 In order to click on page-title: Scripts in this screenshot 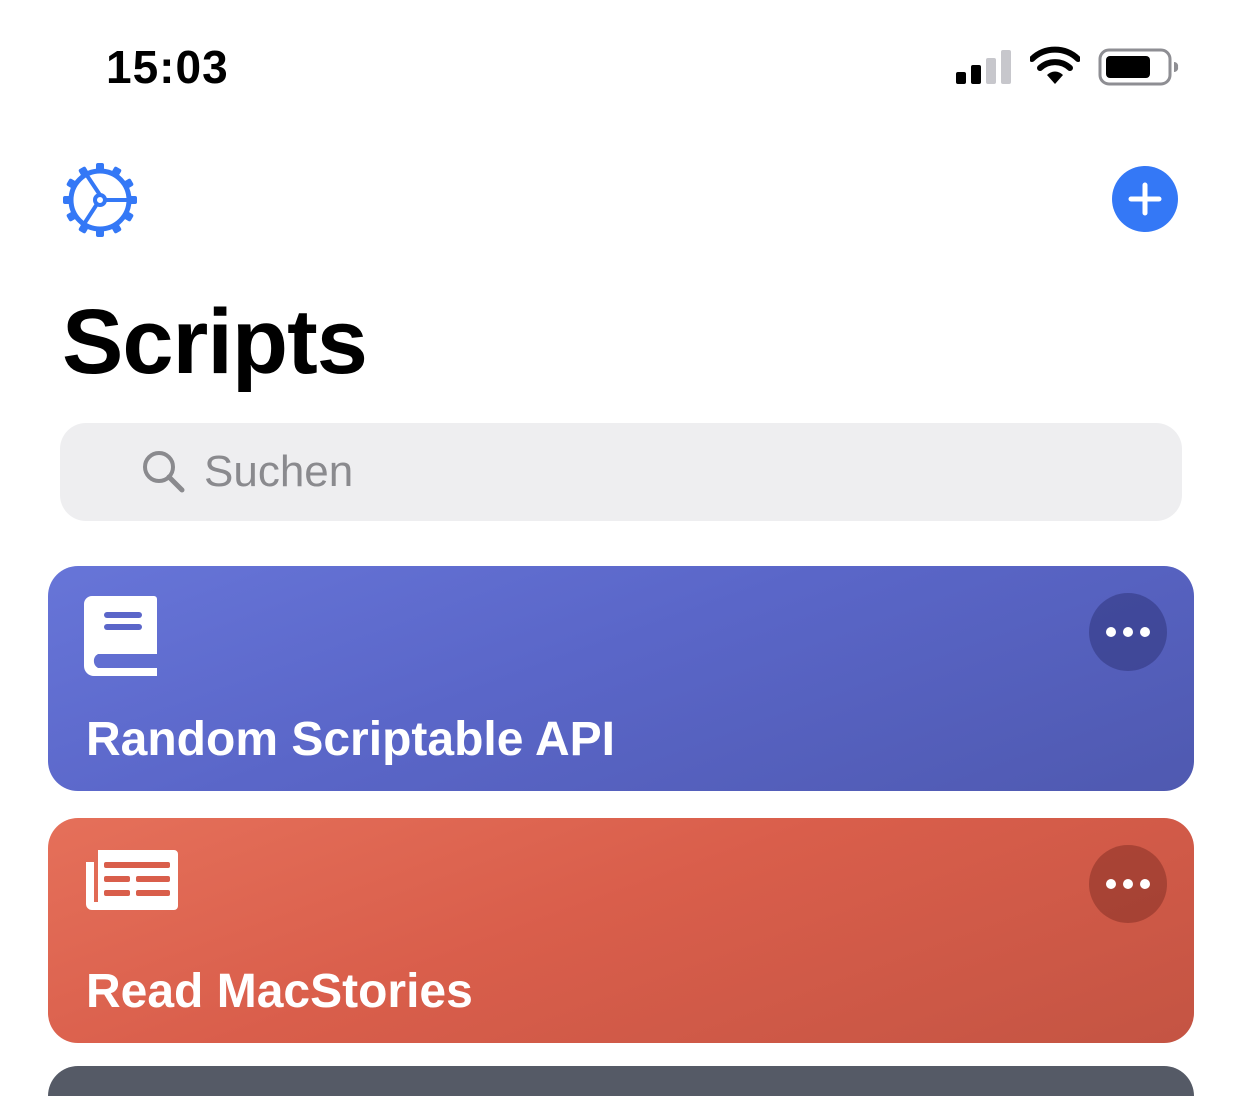, I will do `click(215, 342)`.